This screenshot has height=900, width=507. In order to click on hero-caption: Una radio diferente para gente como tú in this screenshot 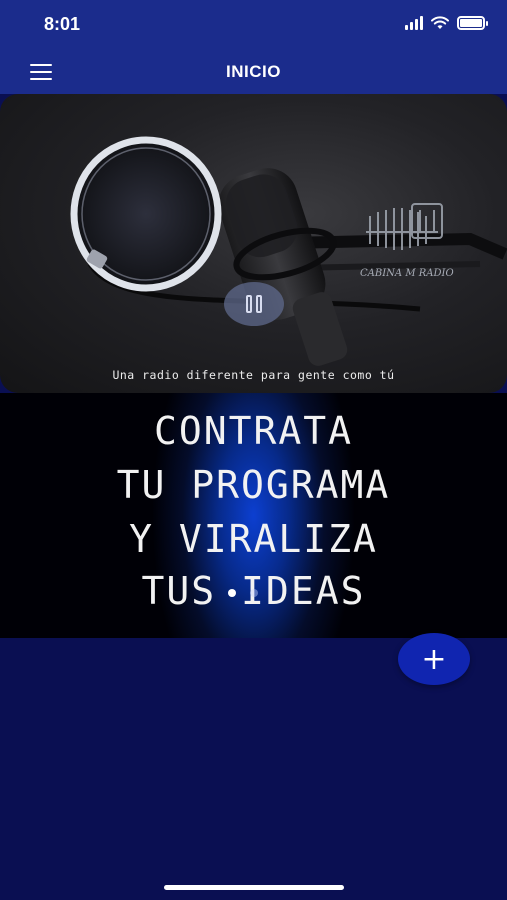, I will do `click(253, 375)`.